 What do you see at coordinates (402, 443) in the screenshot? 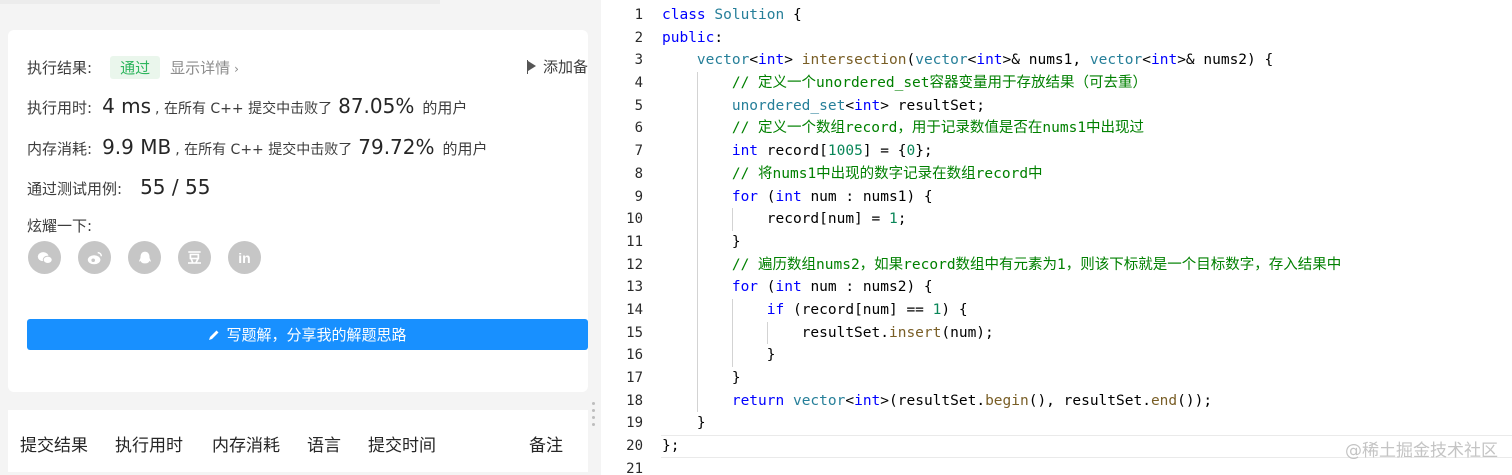
I see `column-header-time: 提交时间` at bounding box center [402, 443].